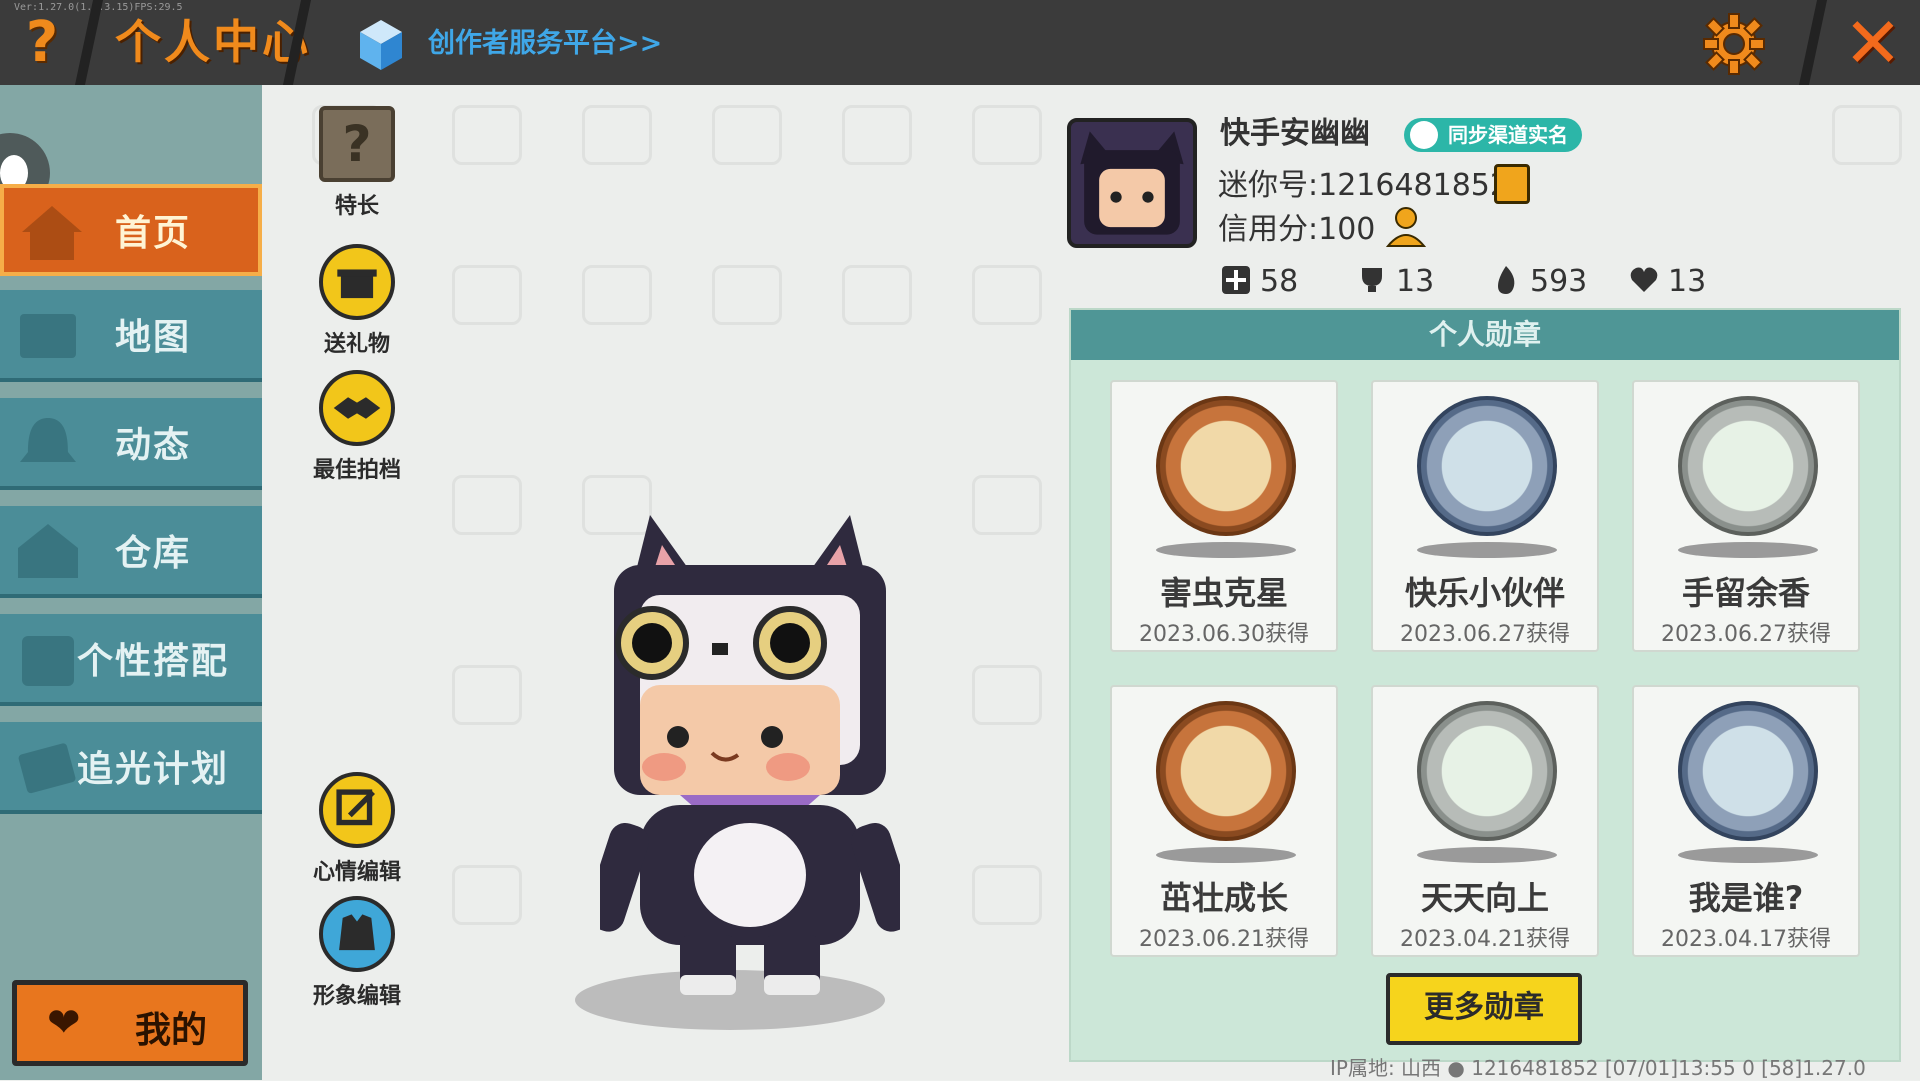 This screenshot has width=1920, height=1081. I want to click on question-box-icon: ?, so click(357, 144).